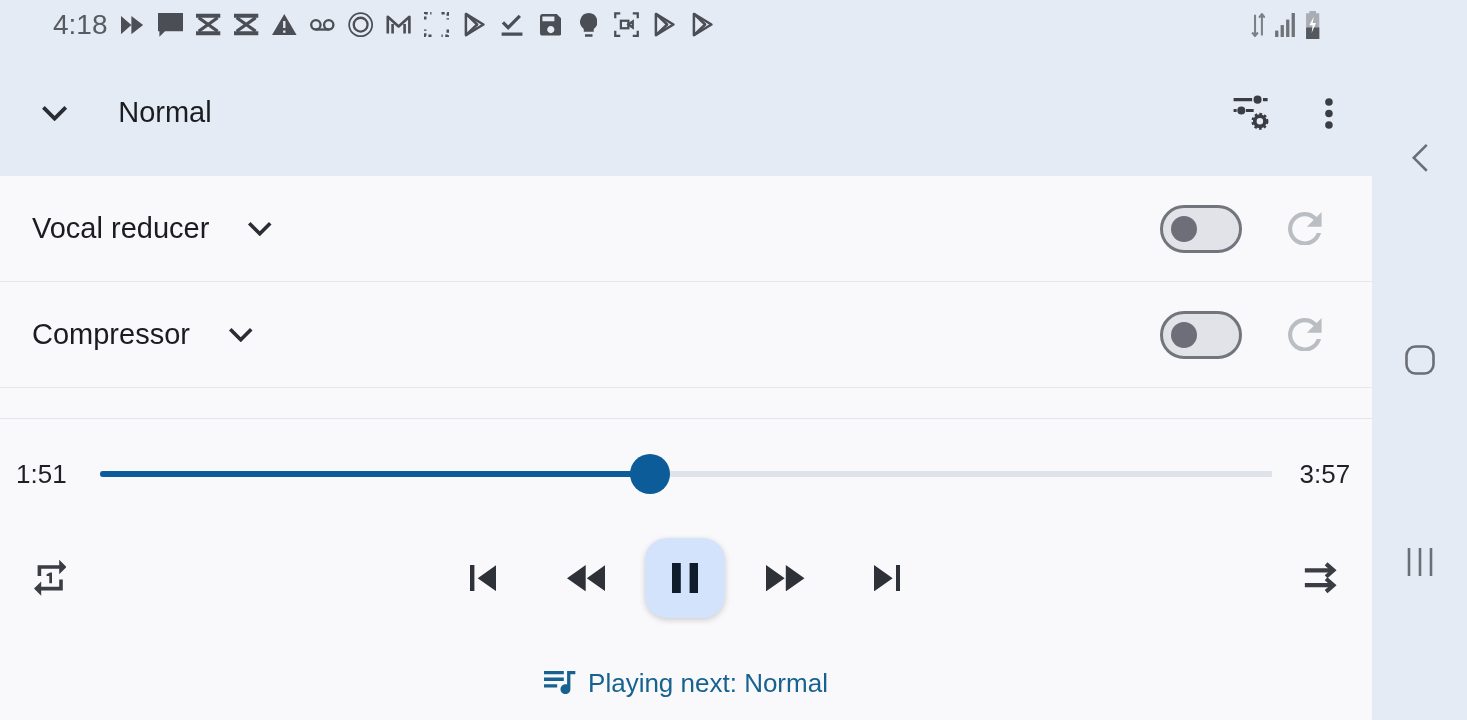 Image resolution: width=1467 pixels, height=720 pixels. Describe the element at coordinates (284, 25) in the screenshot. I see `warning-icon` at that location.